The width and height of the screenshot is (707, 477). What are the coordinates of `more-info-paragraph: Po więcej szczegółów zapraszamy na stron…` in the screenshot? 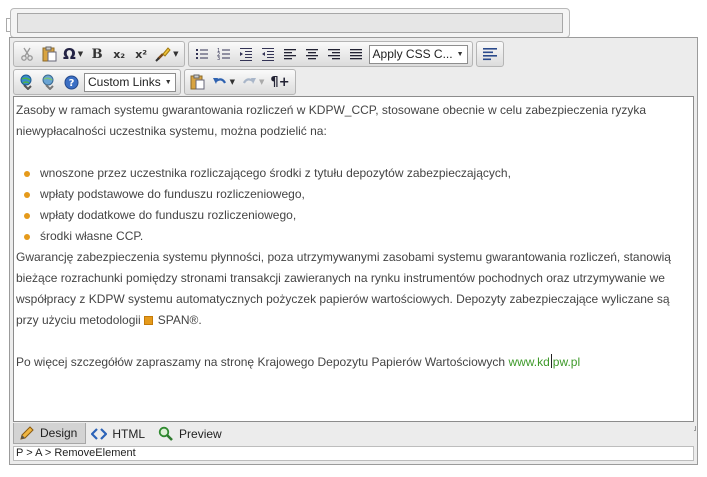 It's located at (353, 362).